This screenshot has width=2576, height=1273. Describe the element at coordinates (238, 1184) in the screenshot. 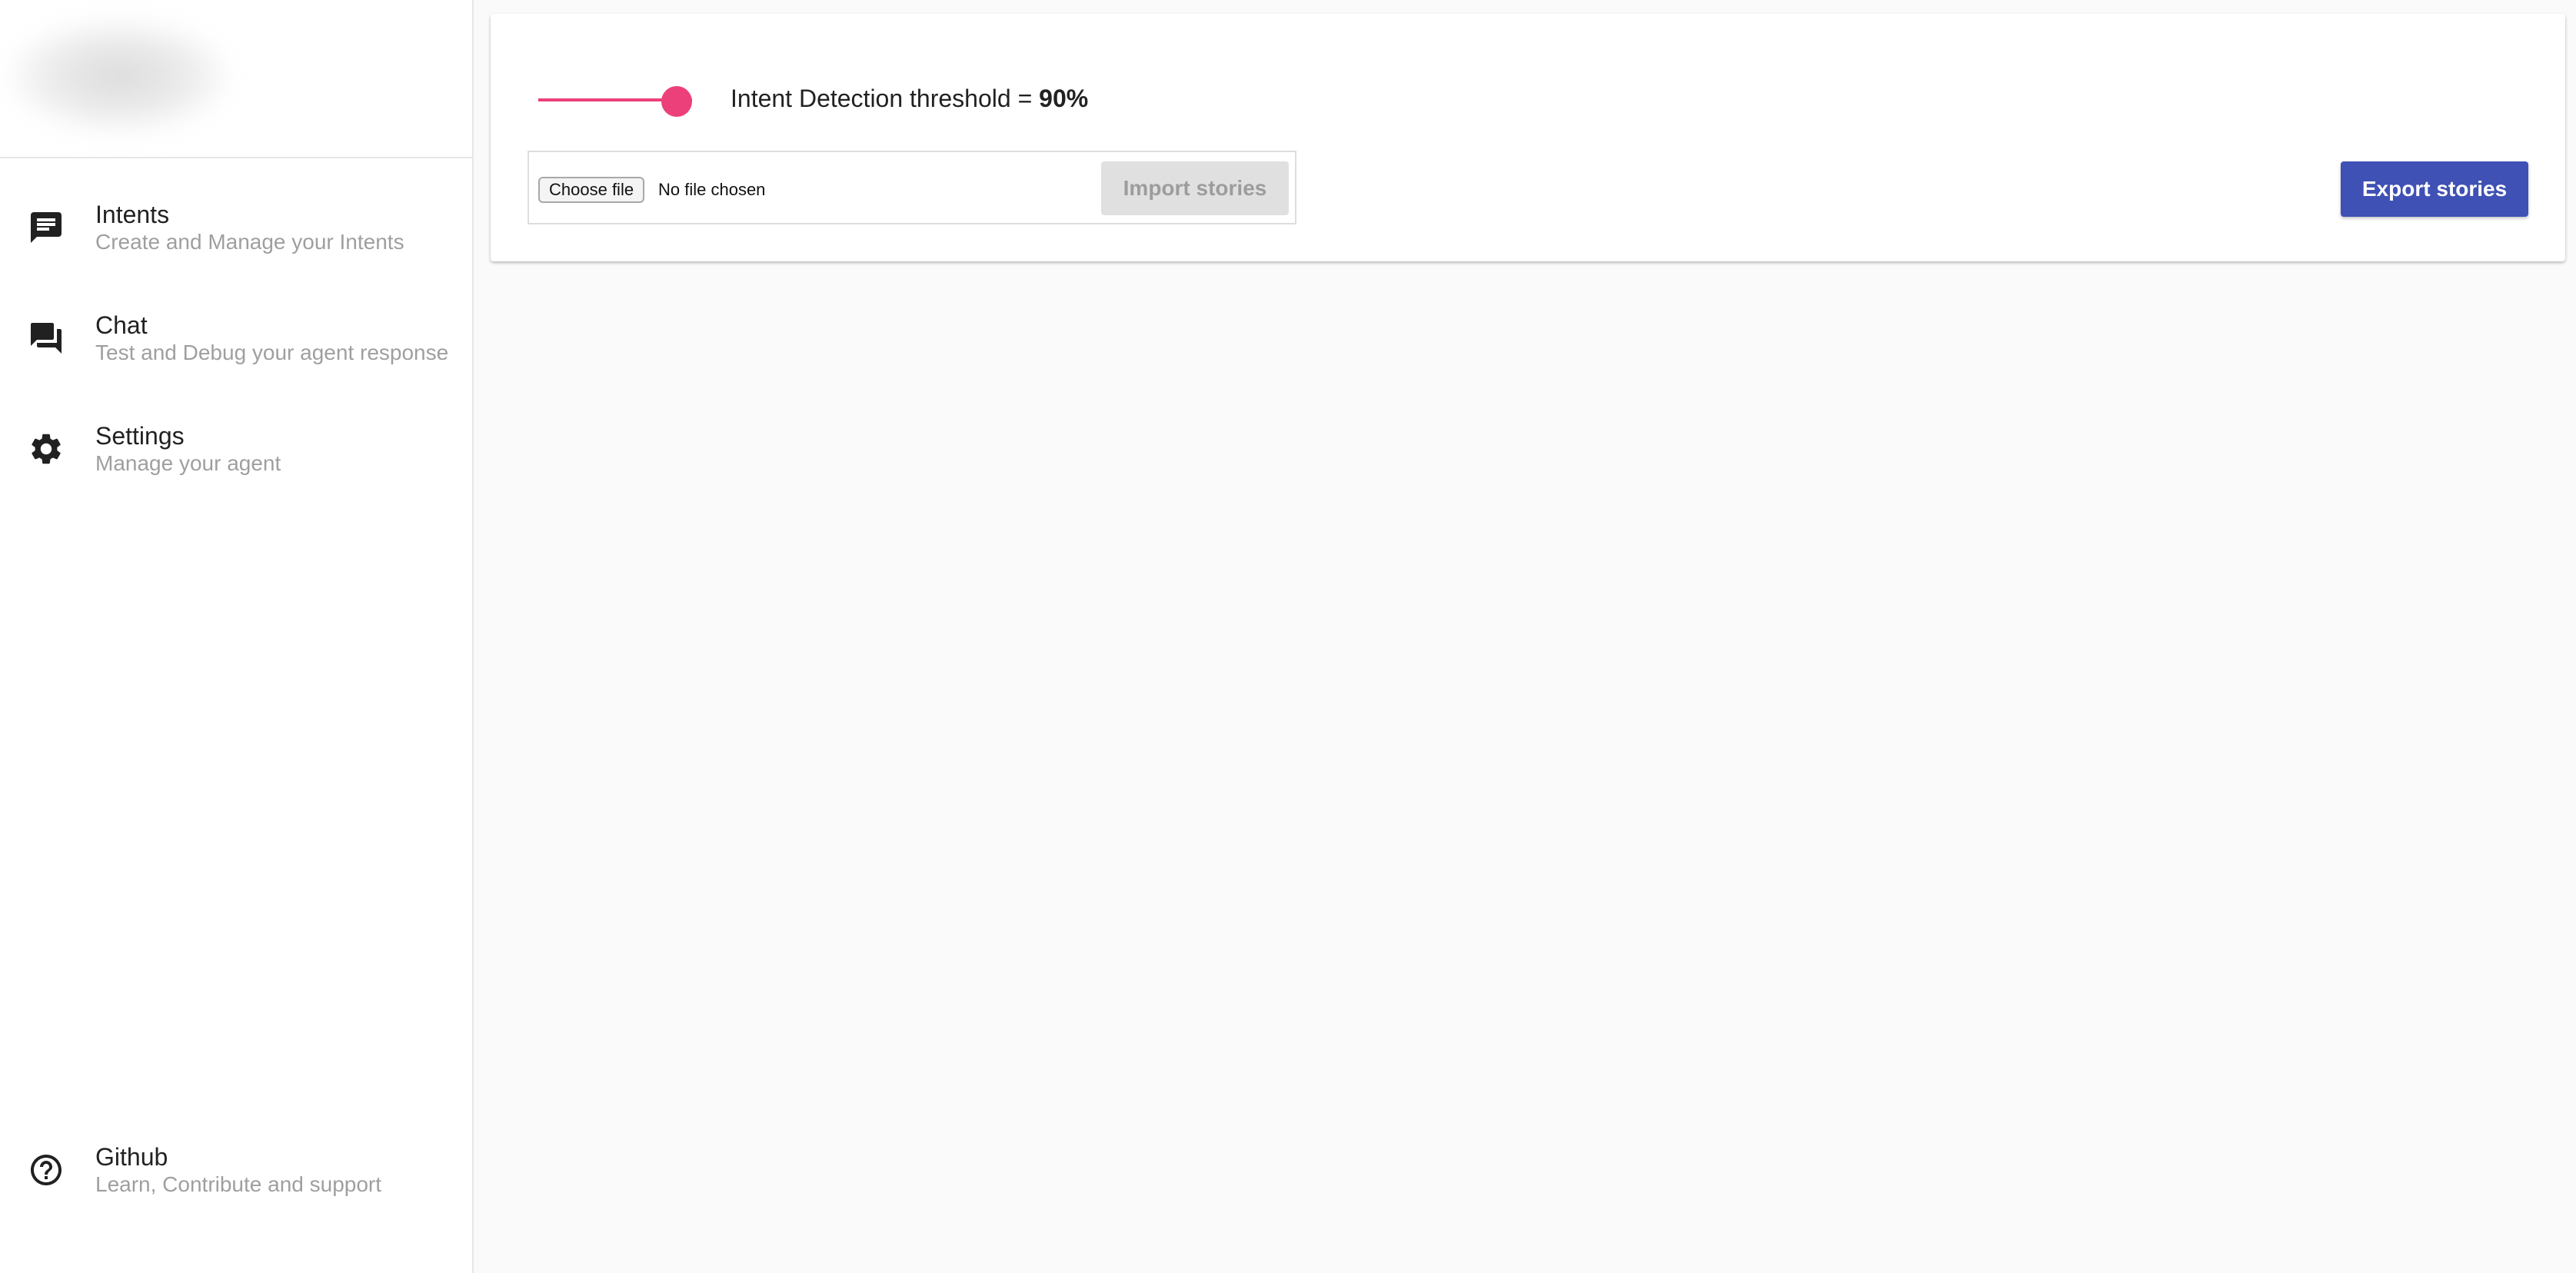

I see `sidebar-item-subtitle: Learn, Contribute and support` at that location.